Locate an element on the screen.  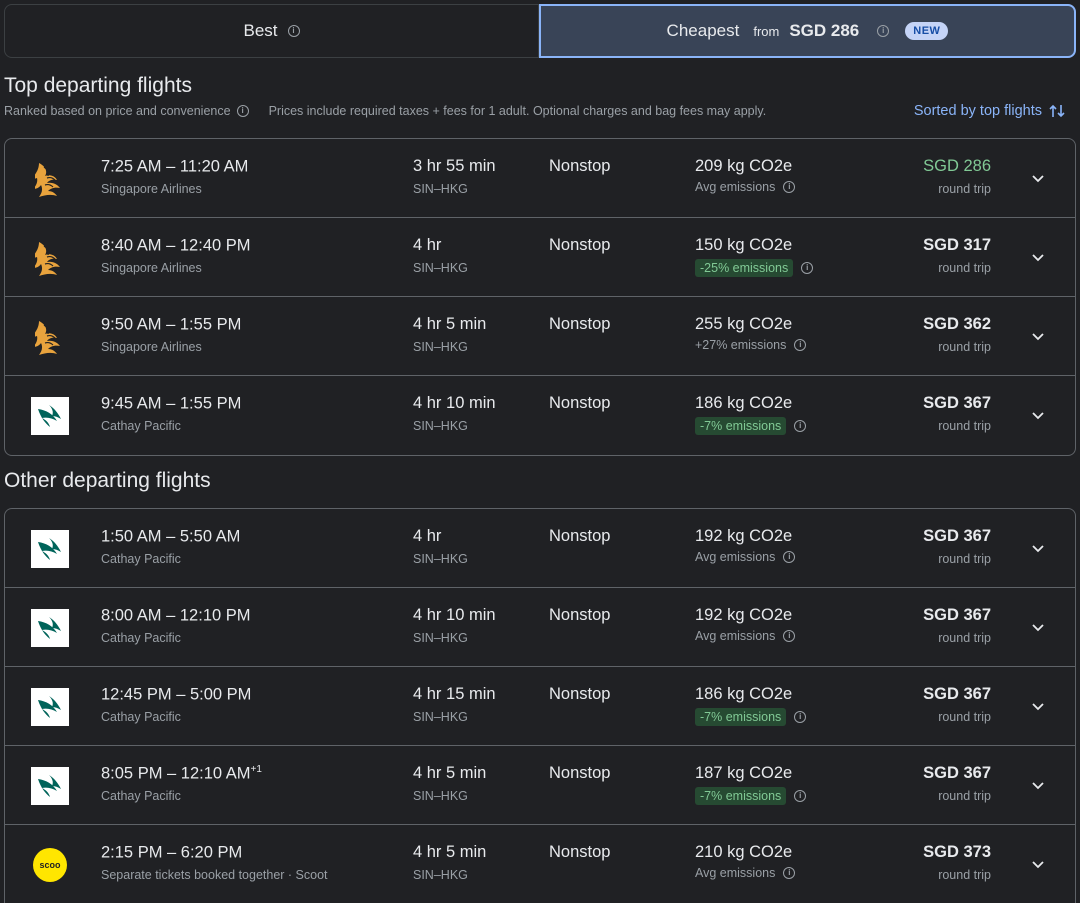
emissions-label: +27% emissions is located at coordinates (741, 345).